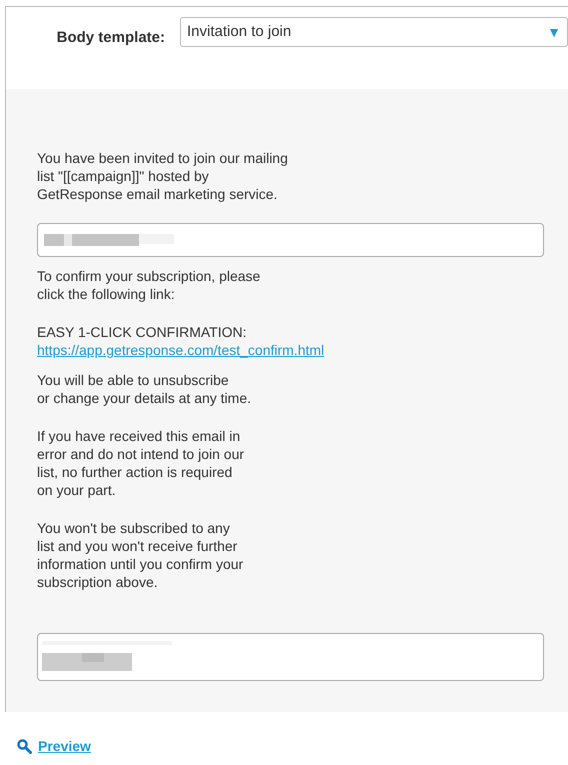  Describe the element at coordinates (111, 38) in the screenshot. I see `field-label: Body template:` at that location.